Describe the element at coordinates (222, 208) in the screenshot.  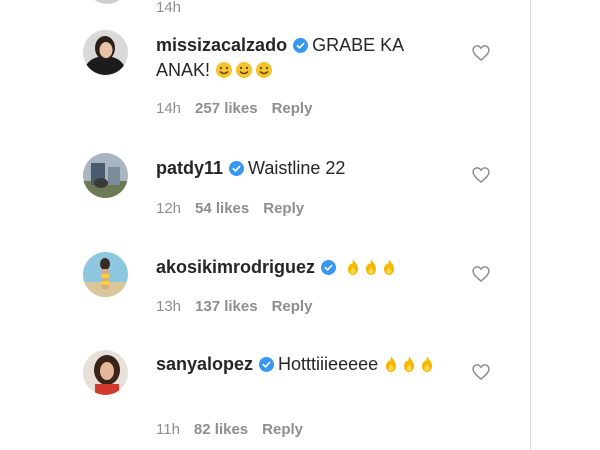
I see `likes-count: 54 likes` at that location.